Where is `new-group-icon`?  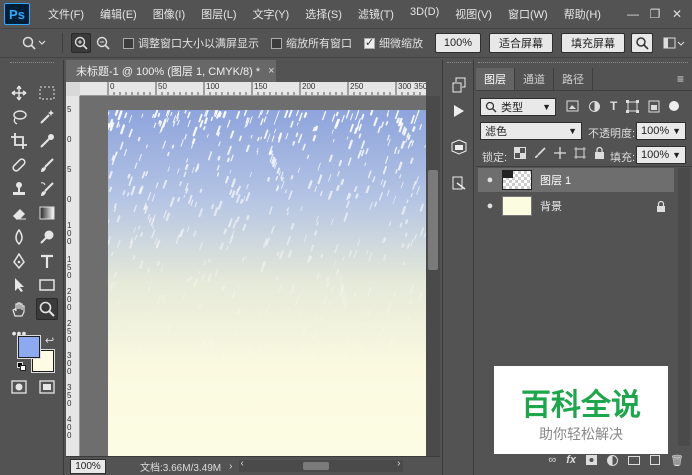
new-group-icon is located at coordinates (634, 460).